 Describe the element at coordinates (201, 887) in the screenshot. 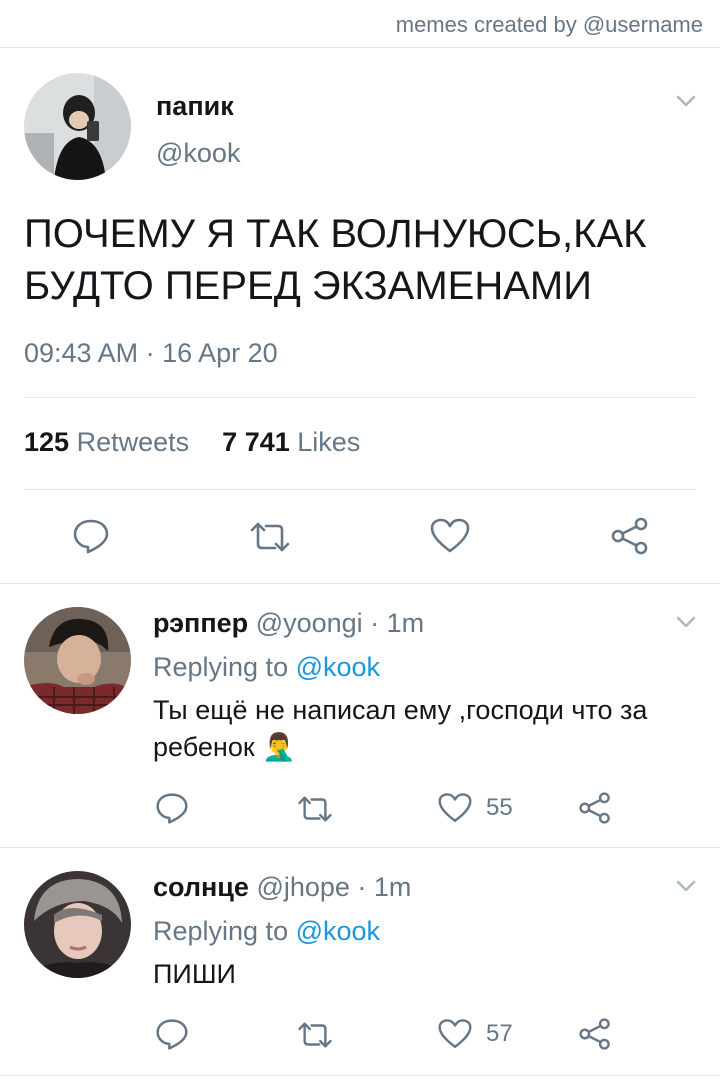

I see `display-name: солнце` at that location.